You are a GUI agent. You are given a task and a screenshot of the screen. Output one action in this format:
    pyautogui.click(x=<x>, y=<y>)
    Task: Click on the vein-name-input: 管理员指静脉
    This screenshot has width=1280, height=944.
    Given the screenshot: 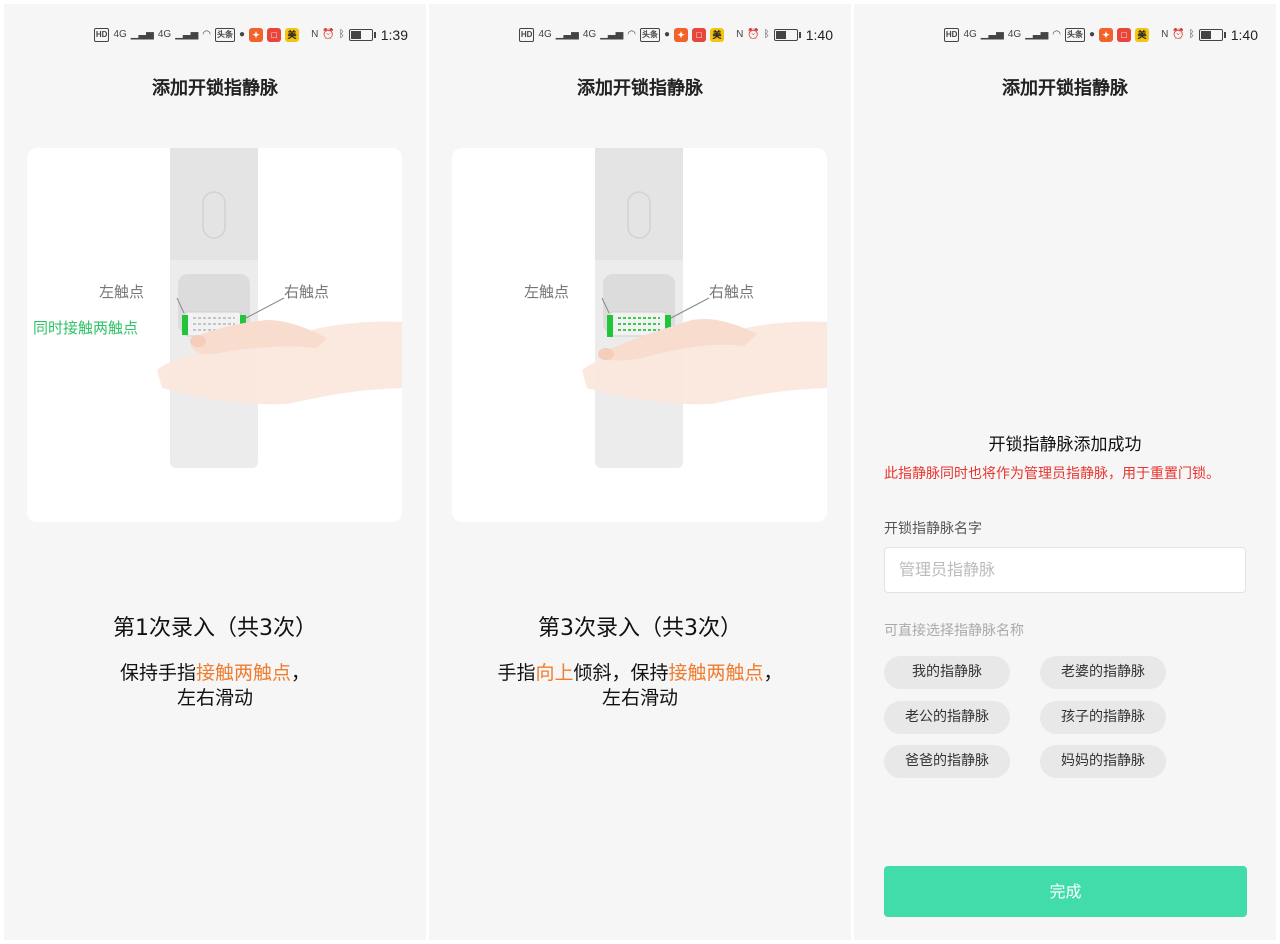 What is the action you would take?
    pyautogui.click(x=1065, y=570)
    